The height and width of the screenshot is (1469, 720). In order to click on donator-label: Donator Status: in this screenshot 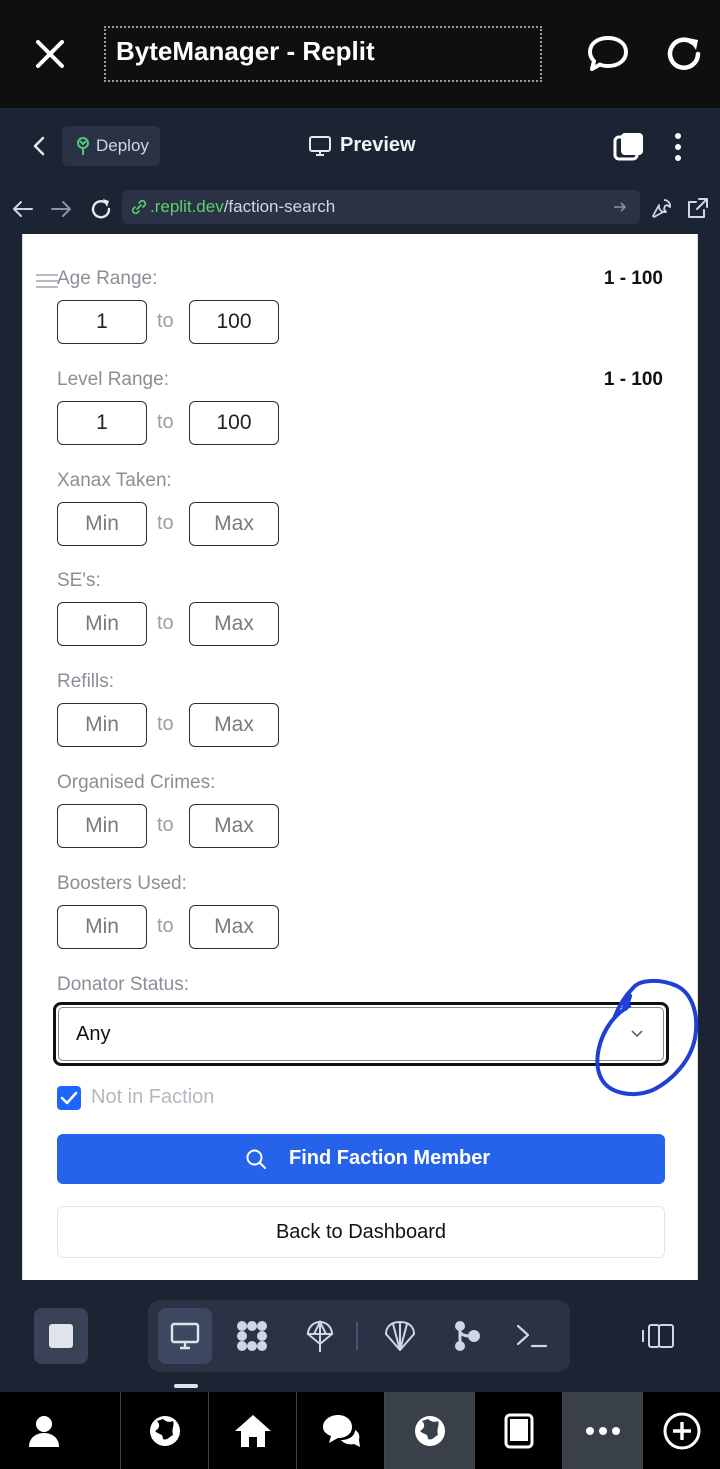, I will do `click(123, 984)`.